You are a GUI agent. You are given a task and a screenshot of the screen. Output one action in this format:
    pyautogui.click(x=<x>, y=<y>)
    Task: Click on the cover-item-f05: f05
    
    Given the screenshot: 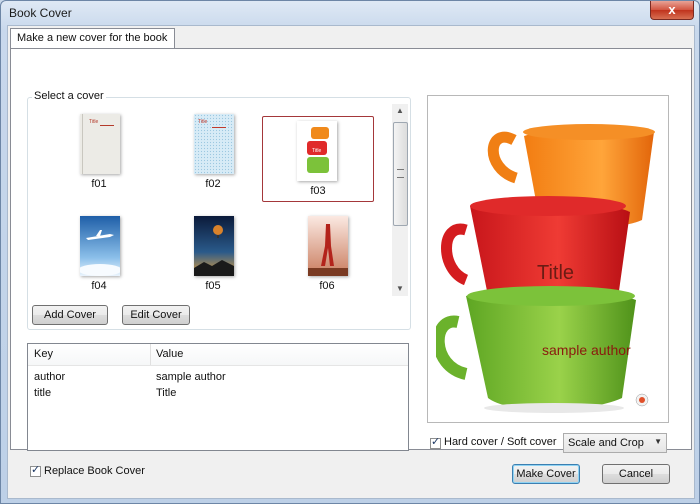 What is the action you would take?
    pyautogui.click(x=213, y=254)
    